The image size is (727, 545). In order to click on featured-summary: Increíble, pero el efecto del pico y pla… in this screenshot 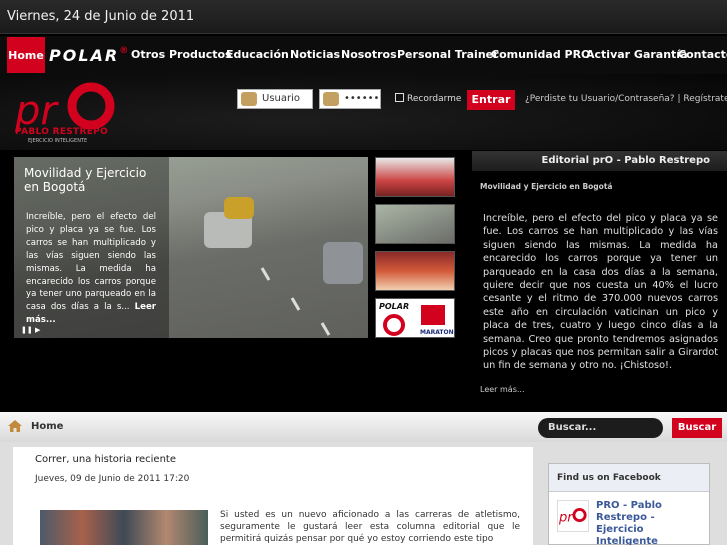, I will do `click(91, 262)`.